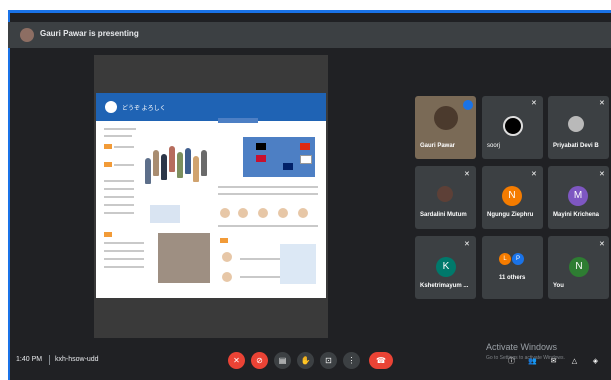 The height and width of the screenshot is (380, 611). Describe the element at coordinates (518, 259) in the screenshot. I see `participant-avatar: P` at that location.